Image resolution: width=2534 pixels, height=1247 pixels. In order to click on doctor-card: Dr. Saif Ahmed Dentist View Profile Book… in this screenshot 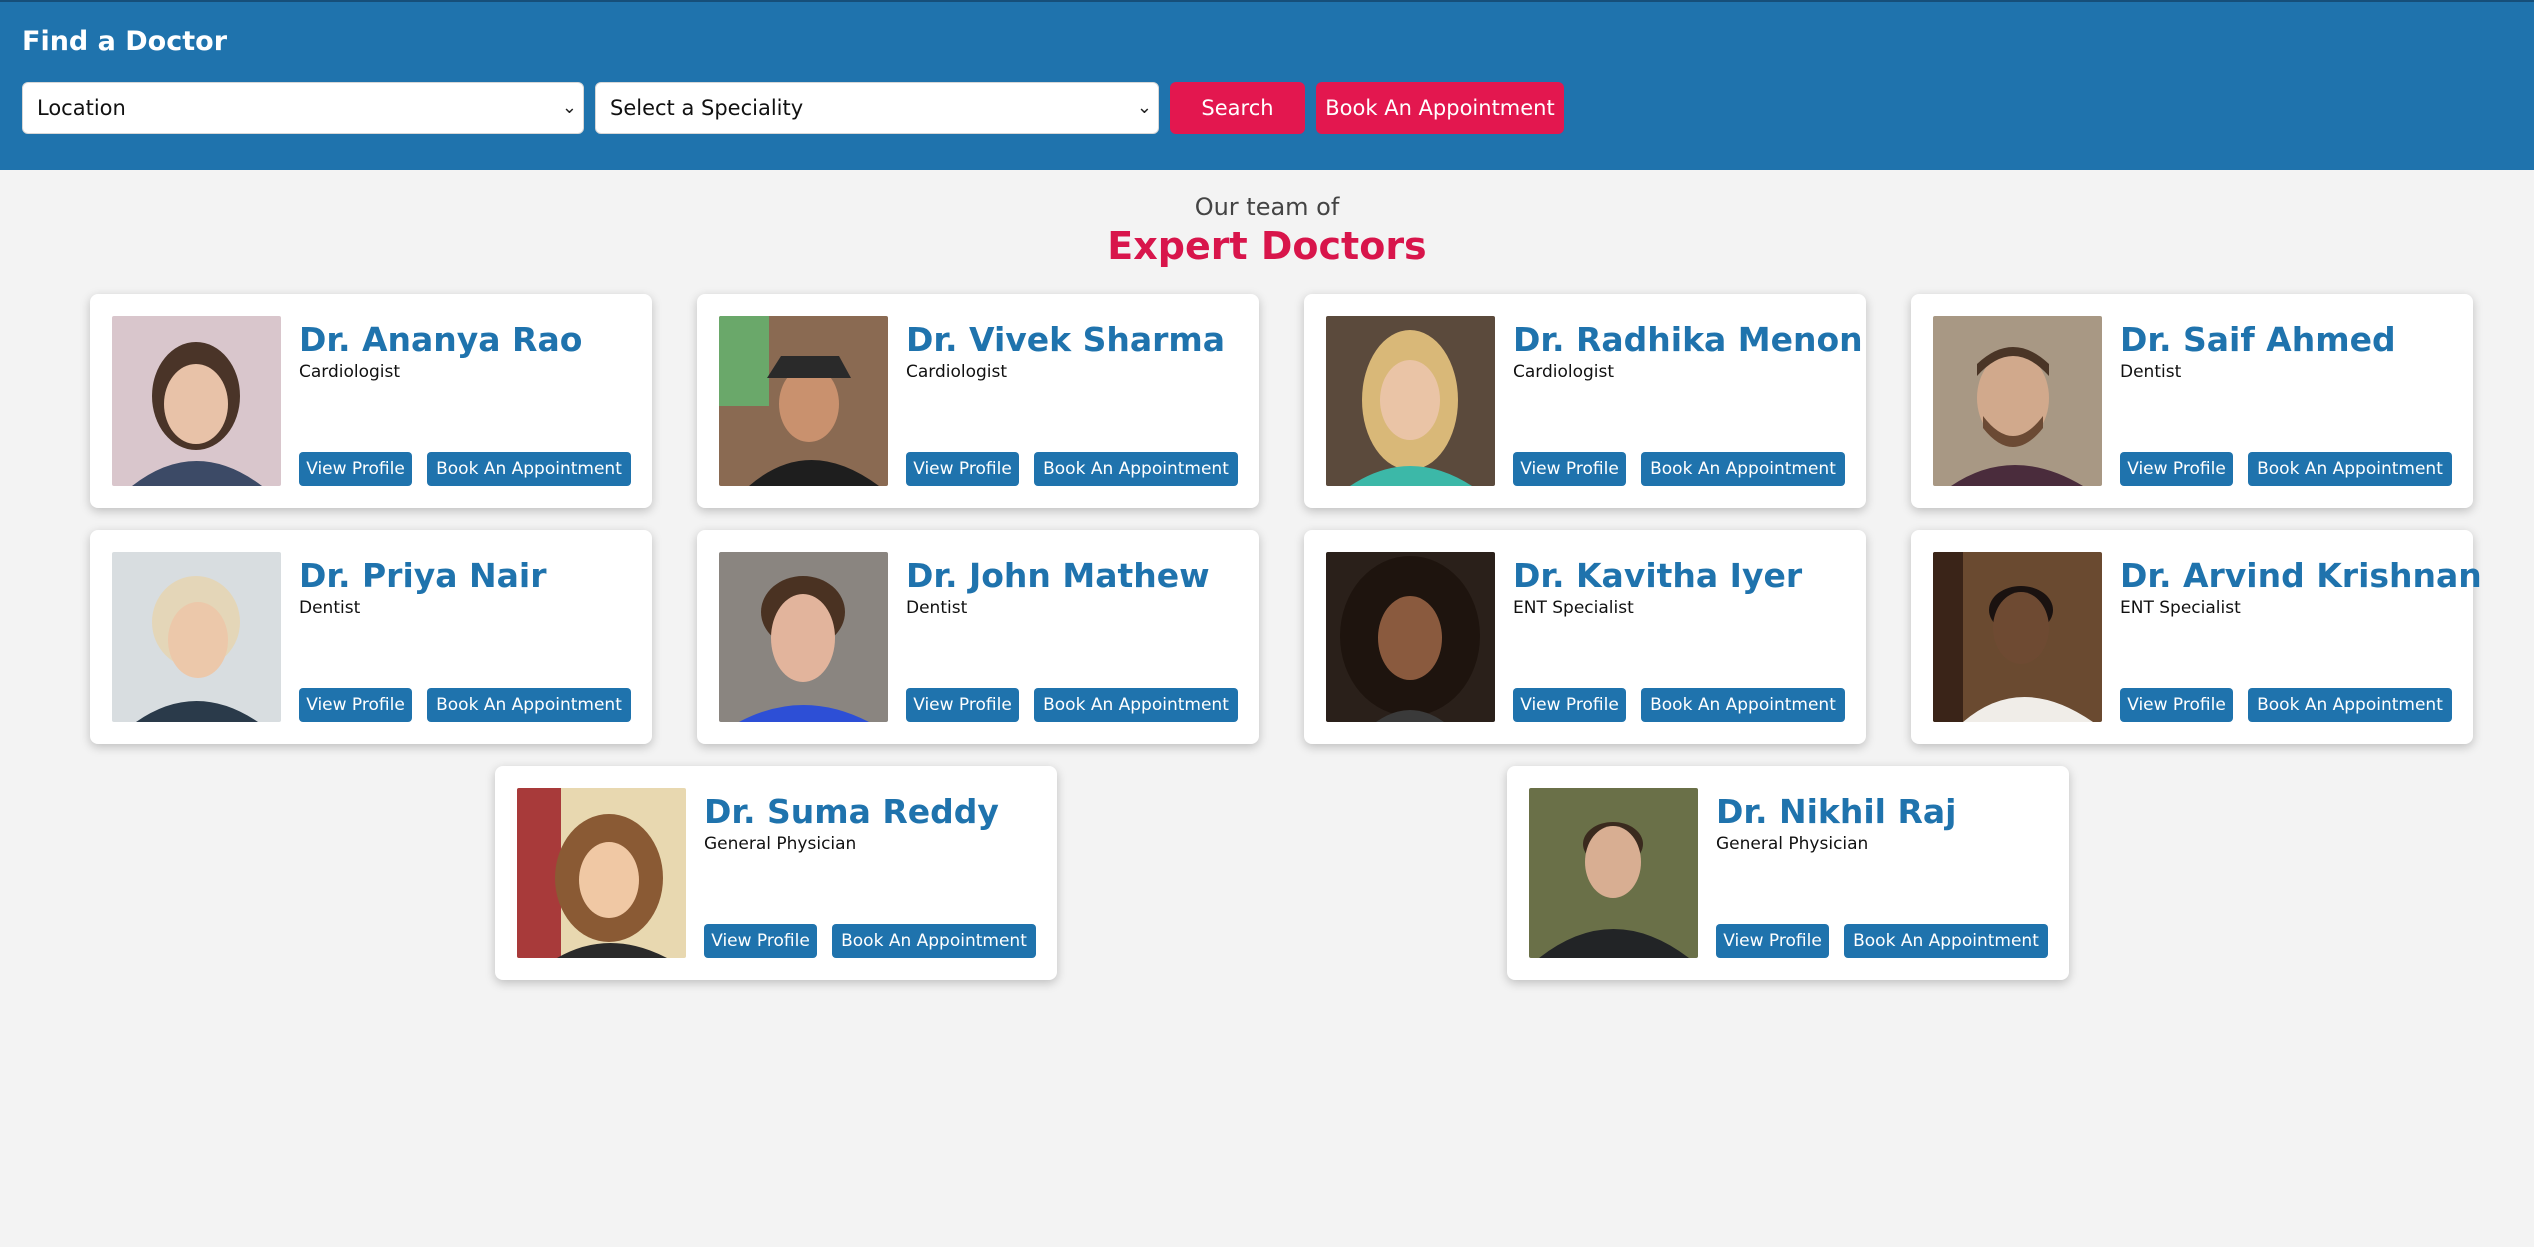, I will do `click(2192, 401)`.